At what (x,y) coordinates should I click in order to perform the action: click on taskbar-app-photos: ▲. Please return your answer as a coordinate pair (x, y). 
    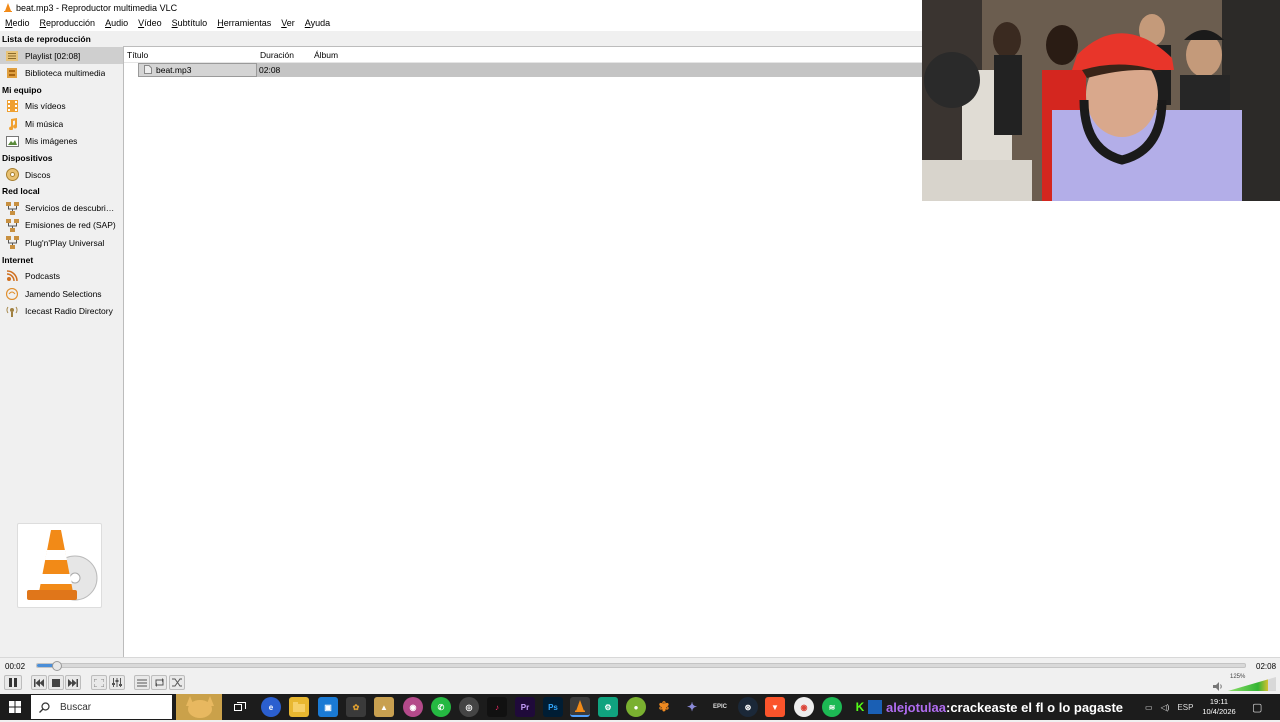
    Looking at the image, I should click on (384, 707).